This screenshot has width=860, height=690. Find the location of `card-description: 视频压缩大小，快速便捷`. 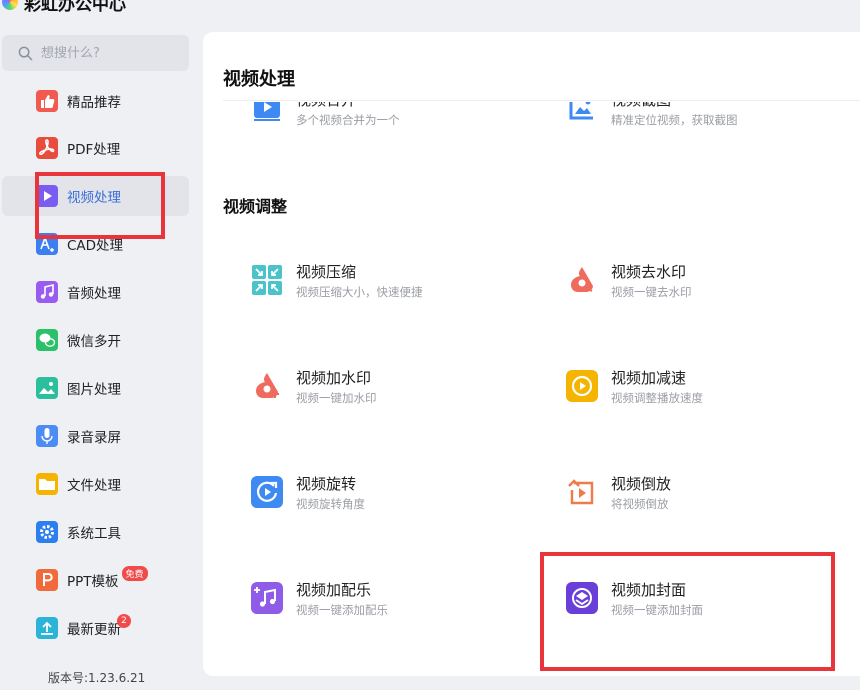

card-description: 视频压缩大小，快速便捷 is located at coordinates (359, 292).